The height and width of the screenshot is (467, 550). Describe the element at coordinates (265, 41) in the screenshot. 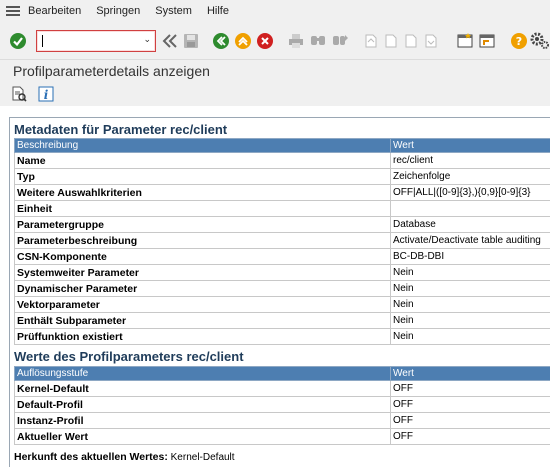

I see `cancel-icon` at that location.